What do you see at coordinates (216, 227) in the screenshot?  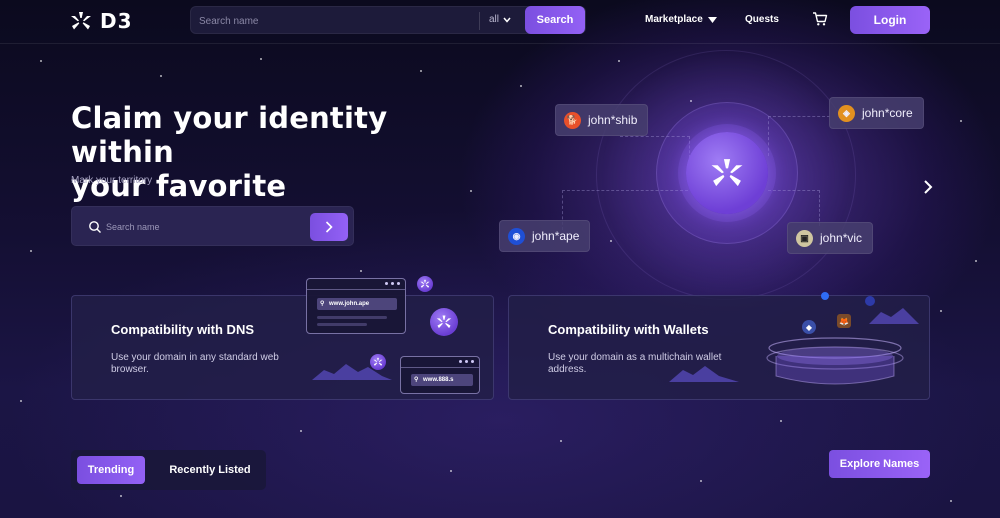 I see `hero-search-input` at bounding box center [216, 227].